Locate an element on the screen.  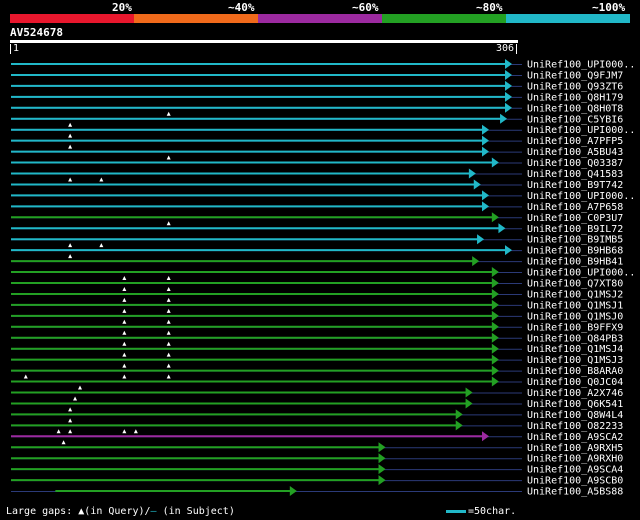
hit-label: UniRef100_Q1MSJ0 is located at coordinates (575, 316).